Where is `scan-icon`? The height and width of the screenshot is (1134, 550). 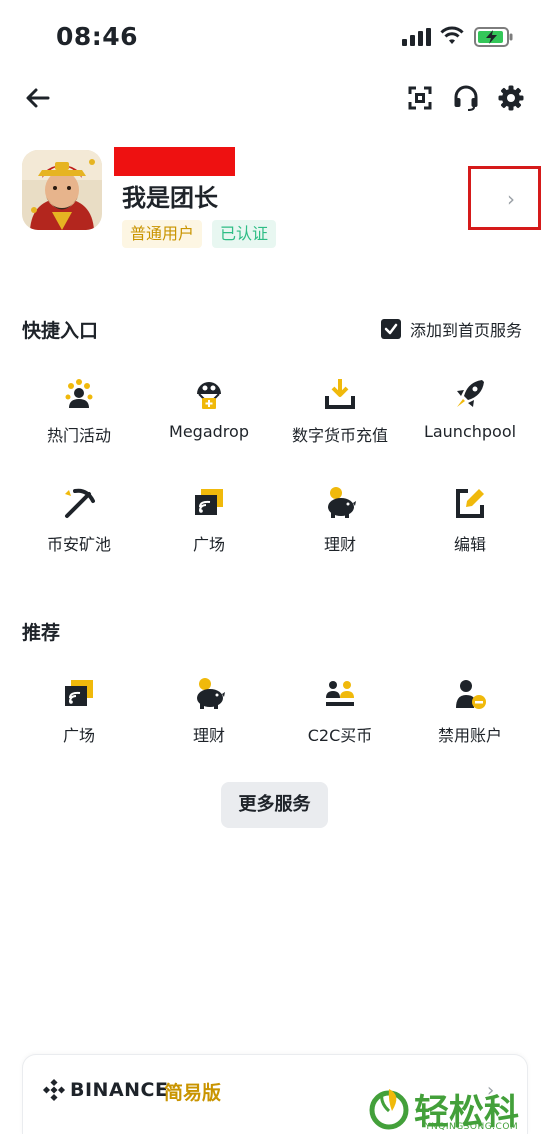
scan-icon is located at coordinates (420, 98).